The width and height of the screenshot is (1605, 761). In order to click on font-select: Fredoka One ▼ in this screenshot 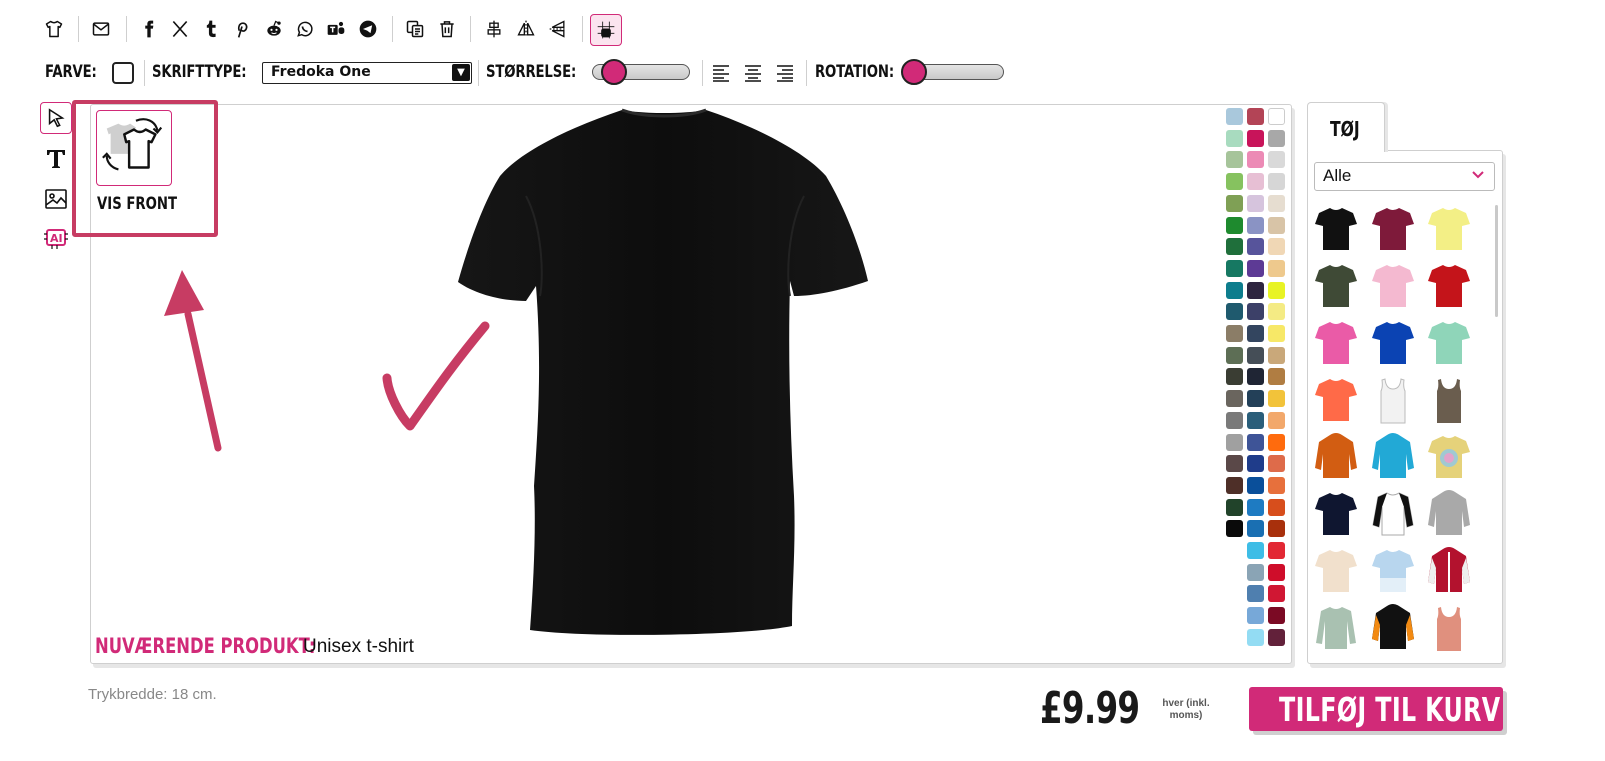, I will do `click(367, 73)`.